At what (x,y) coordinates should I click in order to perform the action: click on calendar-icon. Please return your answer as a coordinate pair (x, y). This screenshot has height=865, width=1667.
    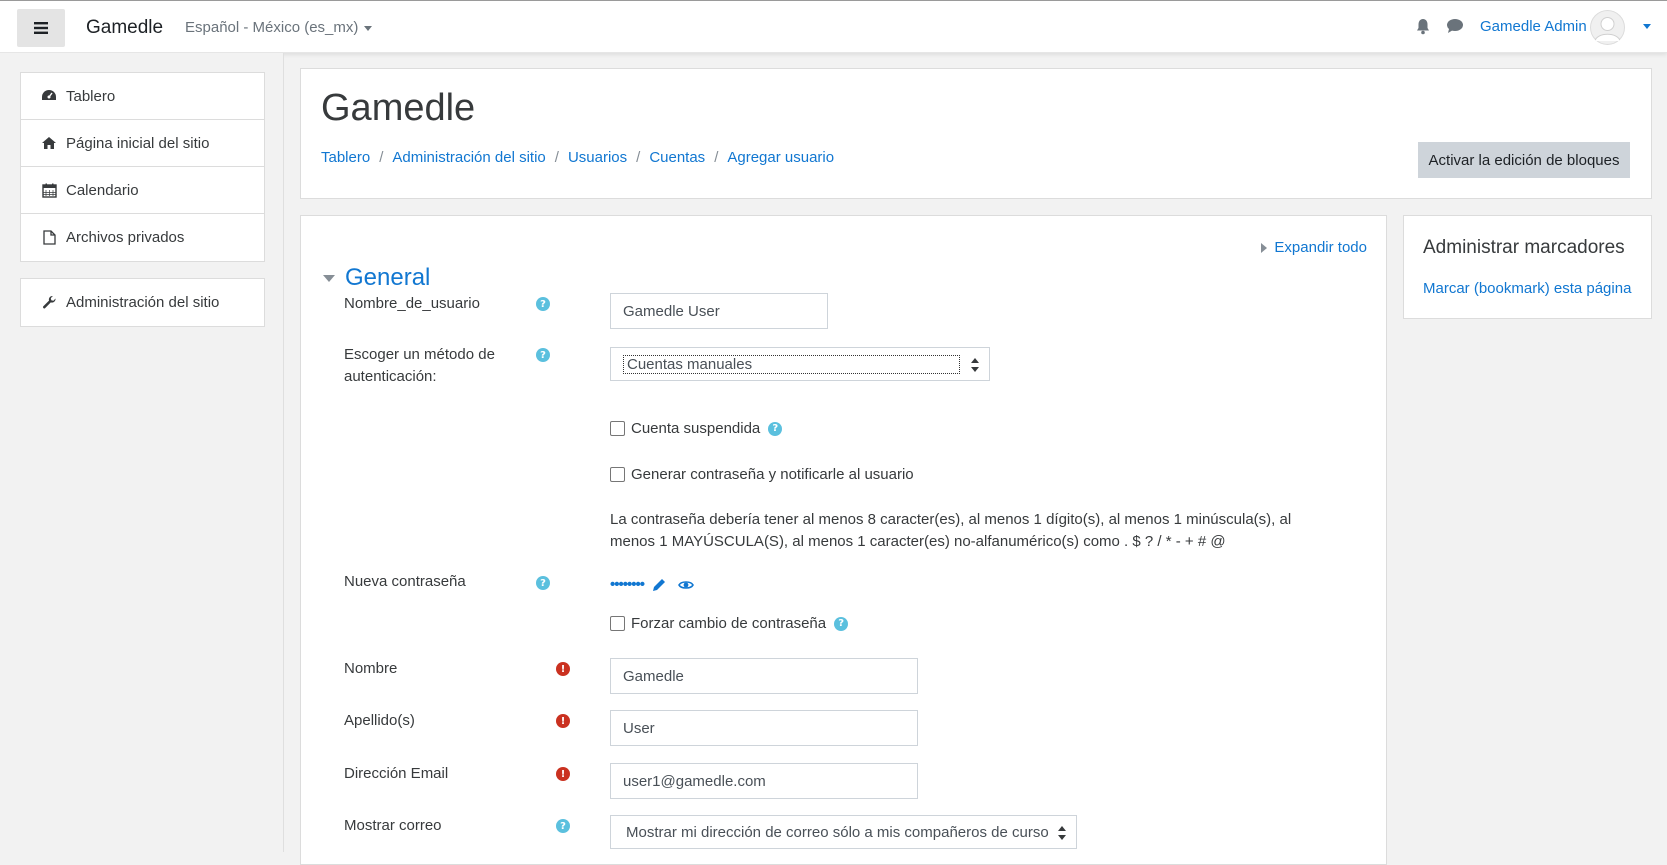
    Looking at the image, I should click on (49, 190).